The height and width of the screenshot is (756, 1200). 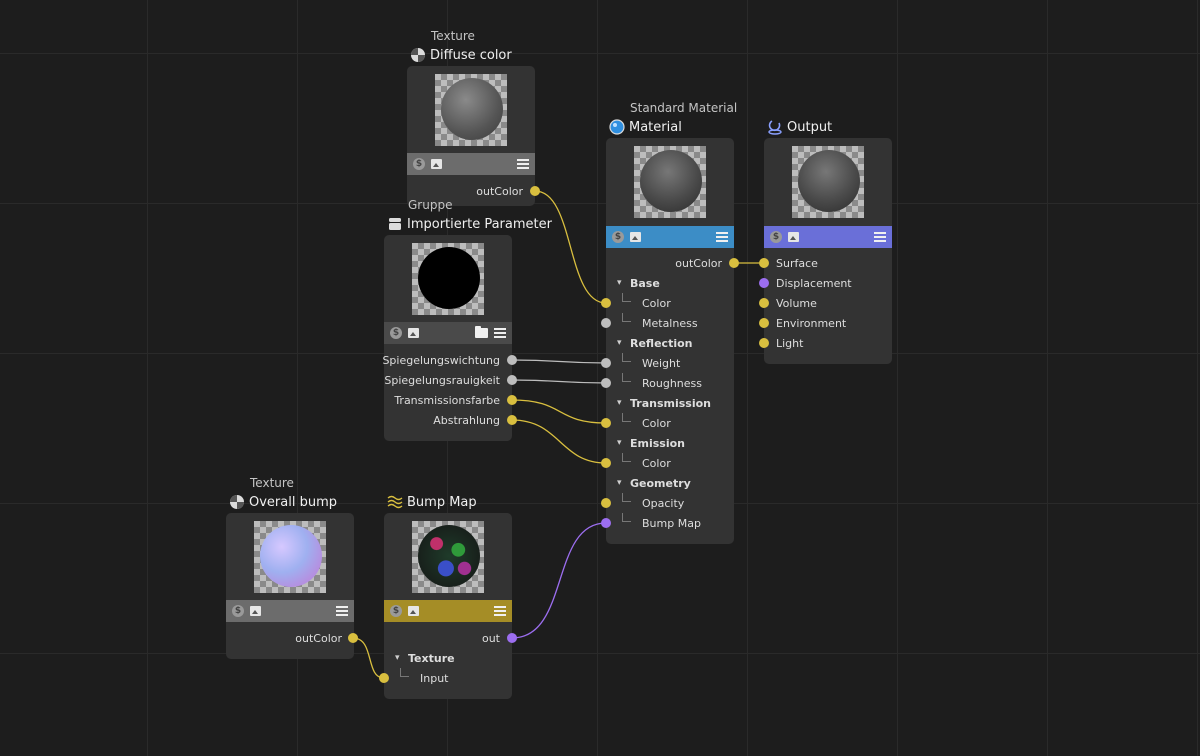 What do you see at coordinates (512, 420) in the screenshot?
I see `abstrahlung-port` at bounding box center [512, 420].